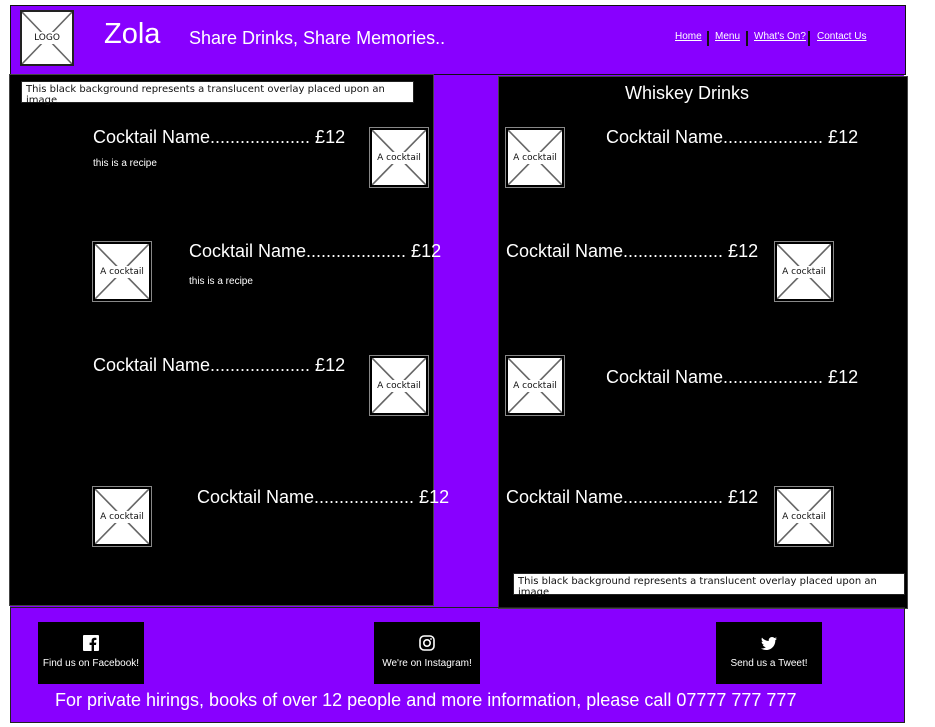 The image size is (935, 727). I want to click on twitter-icon, so click(769, 643).